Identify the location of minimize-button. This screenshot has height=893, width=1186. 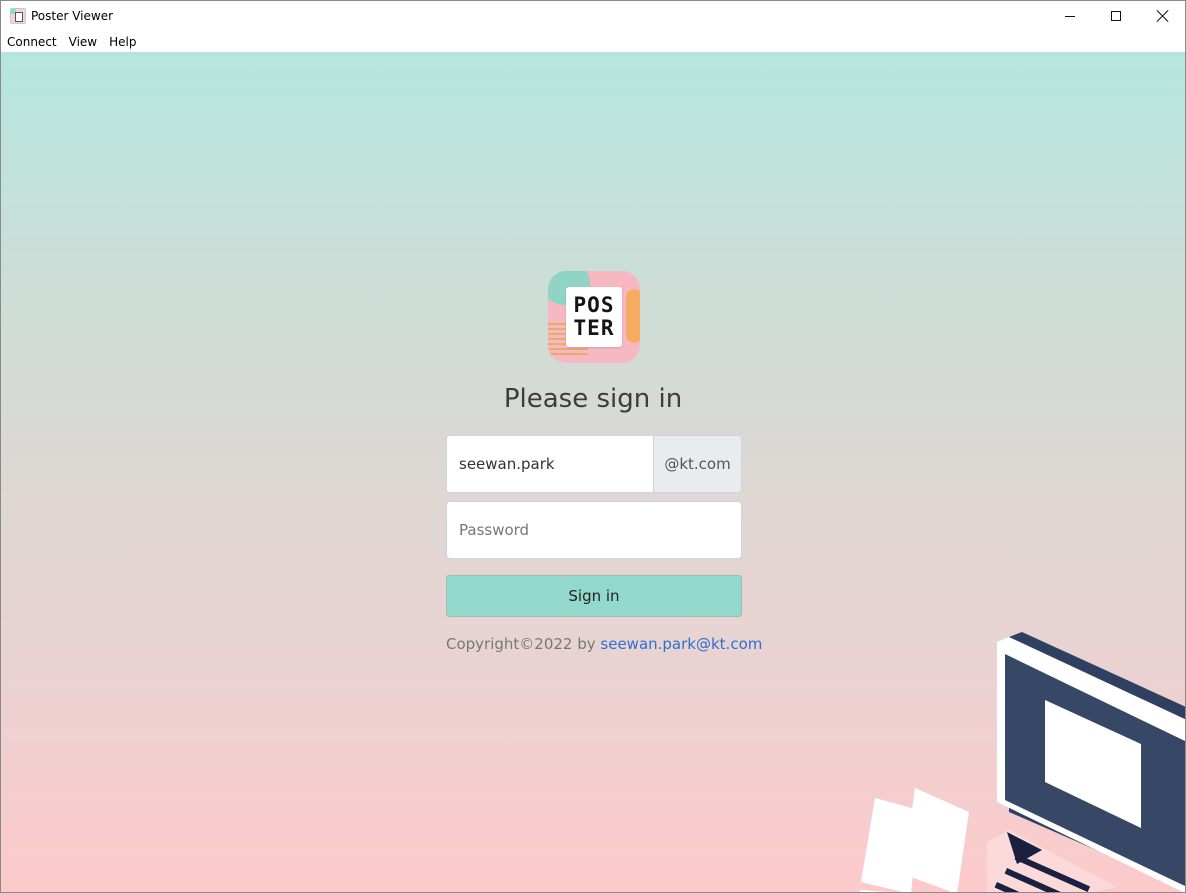
(1070, 16).